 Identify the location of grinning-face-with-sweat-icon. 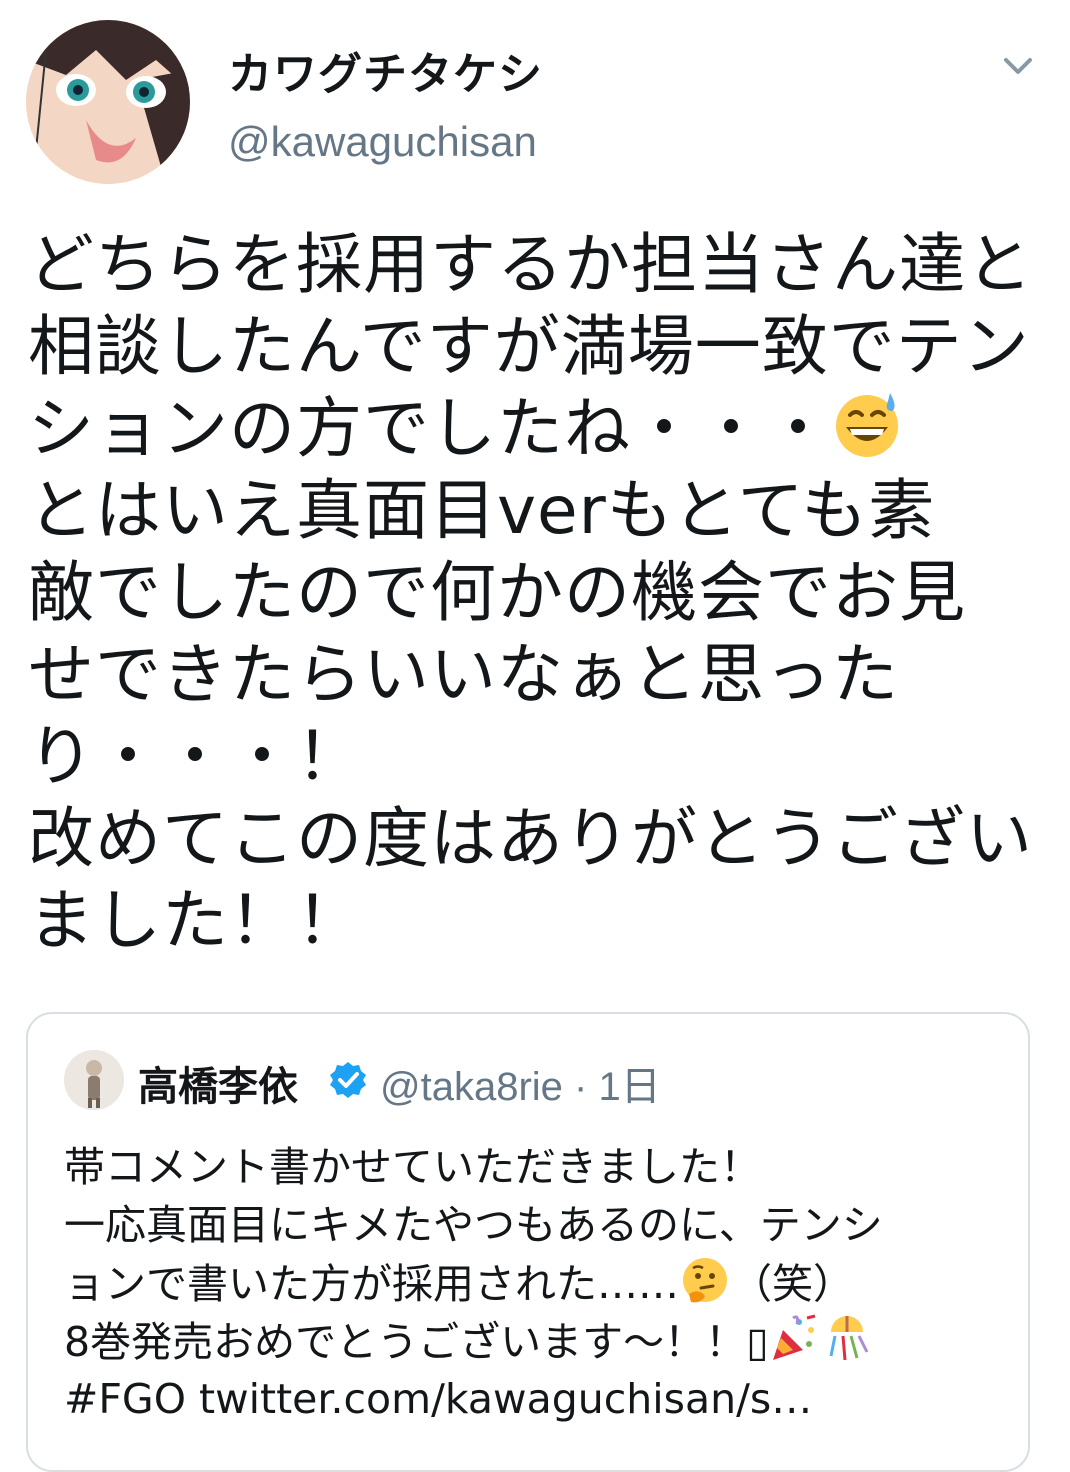
(867, 433).